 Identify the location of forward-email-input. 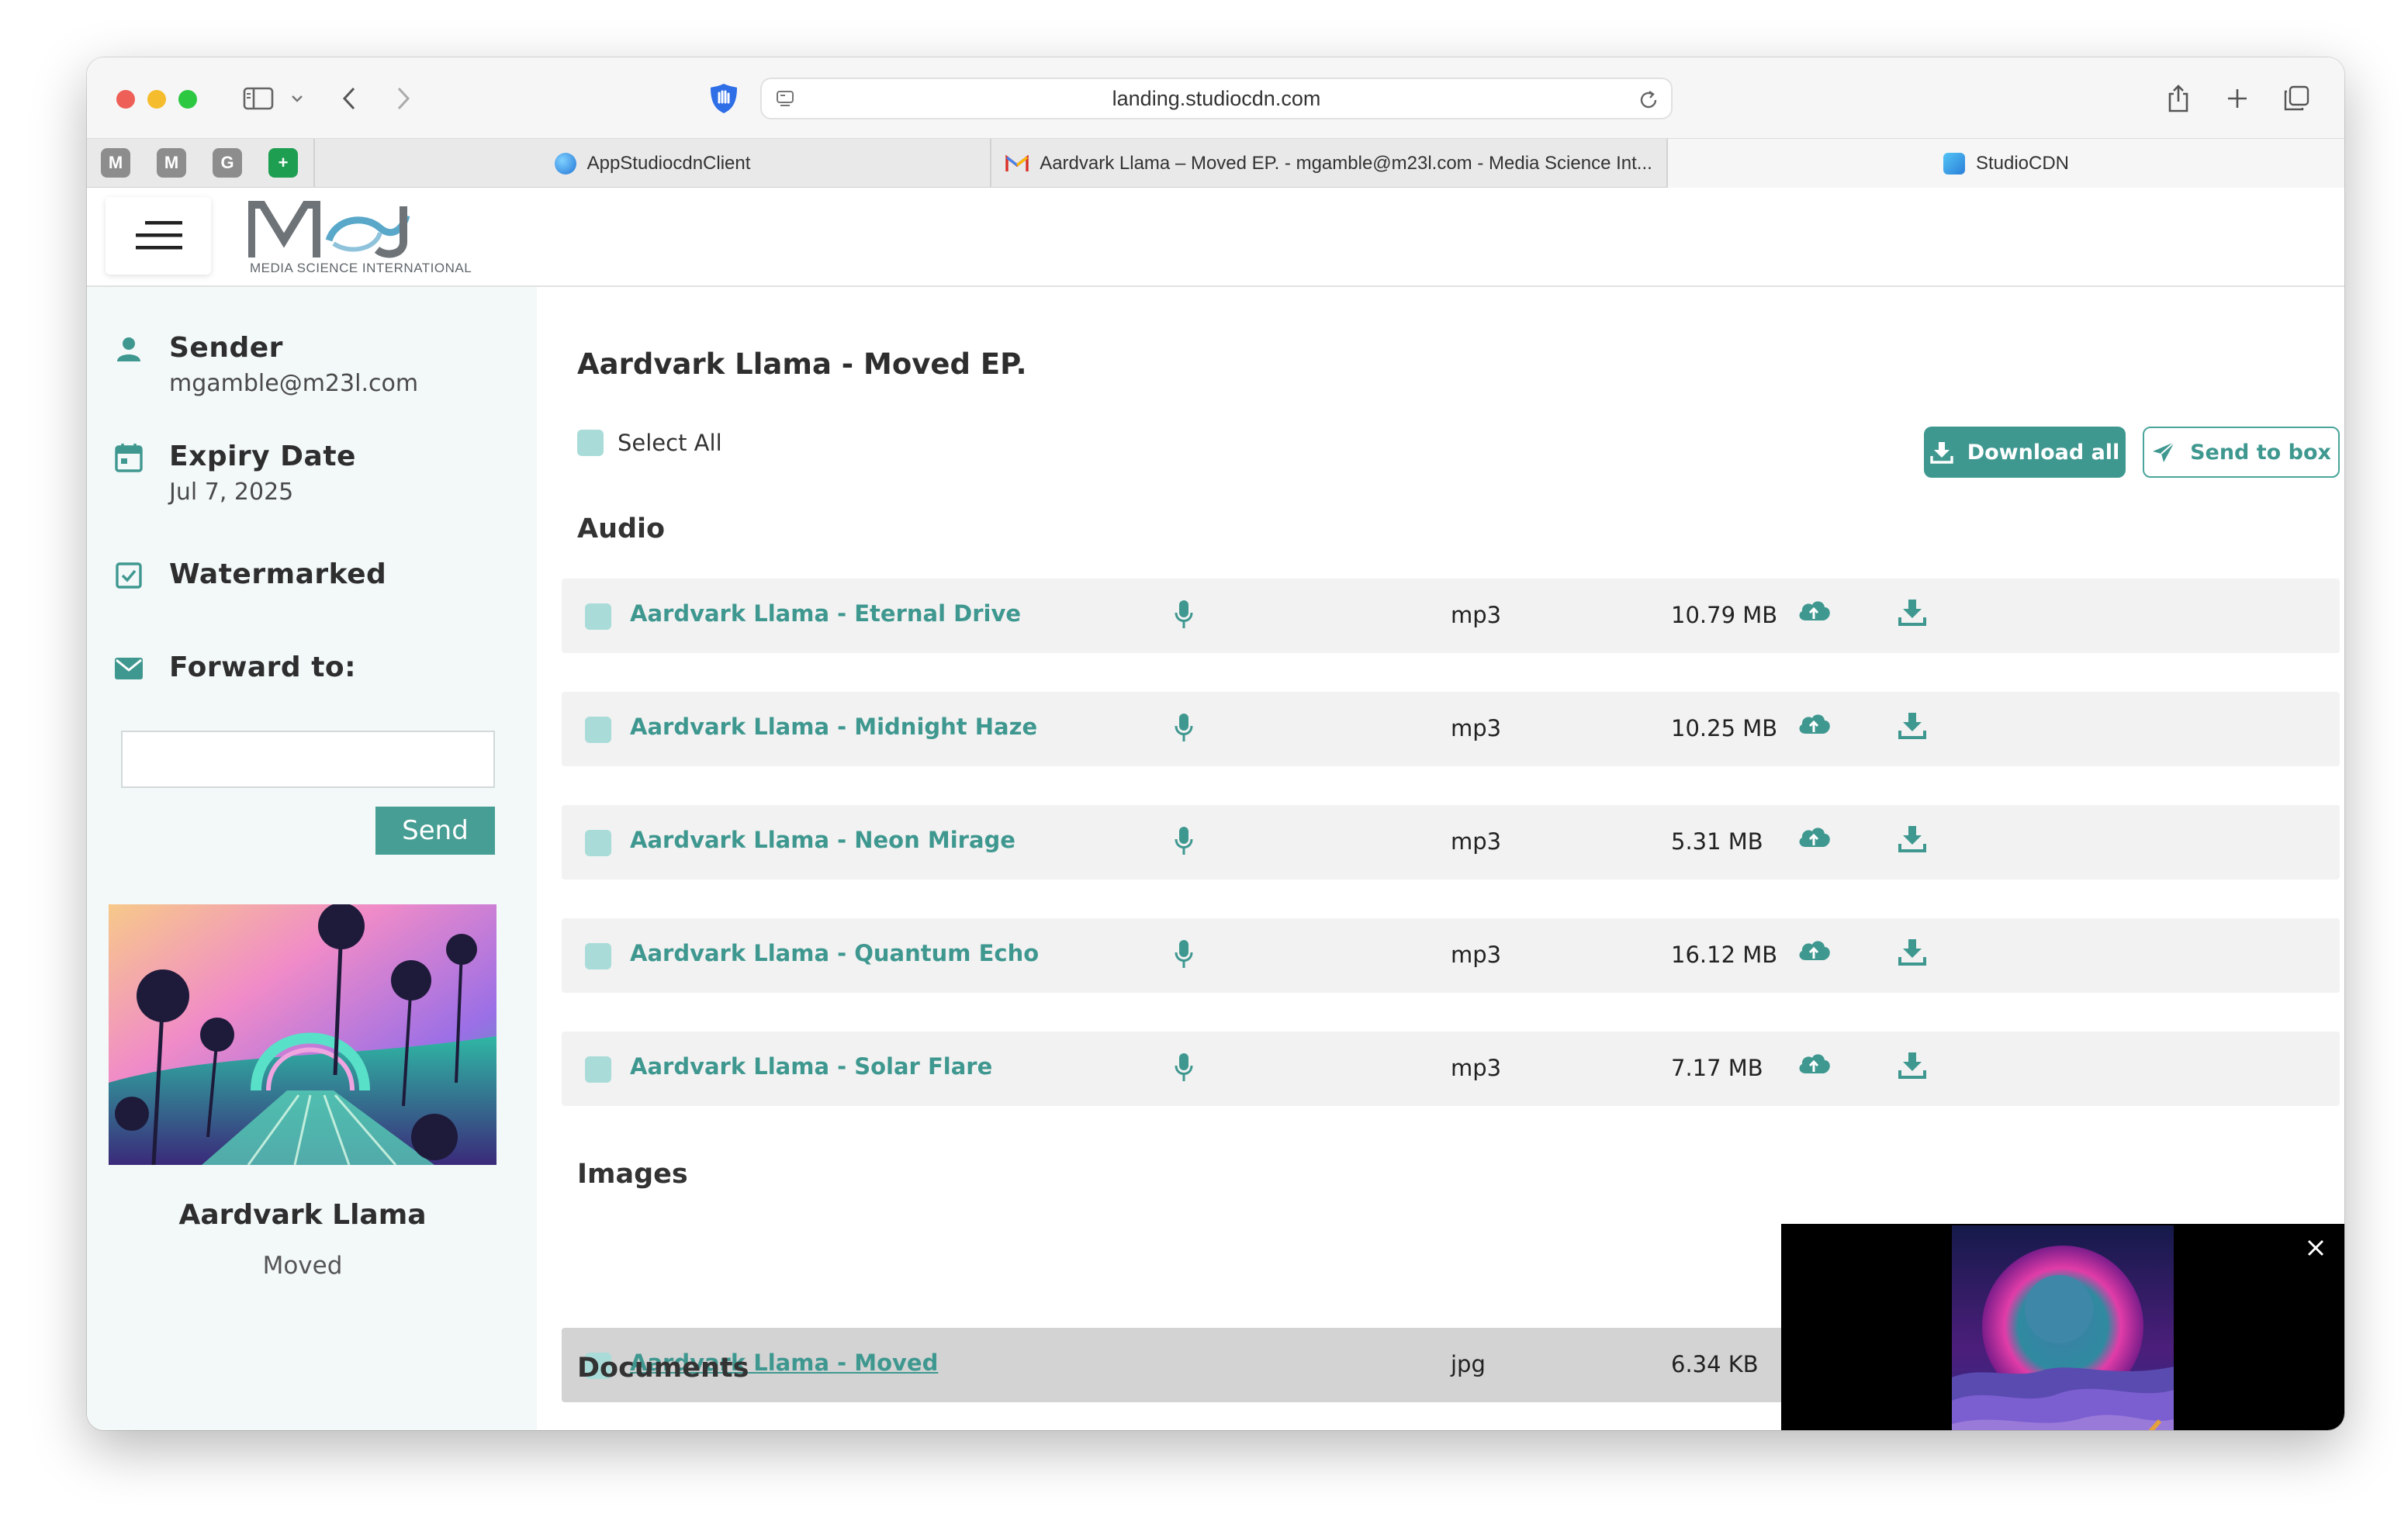
(308, 759).